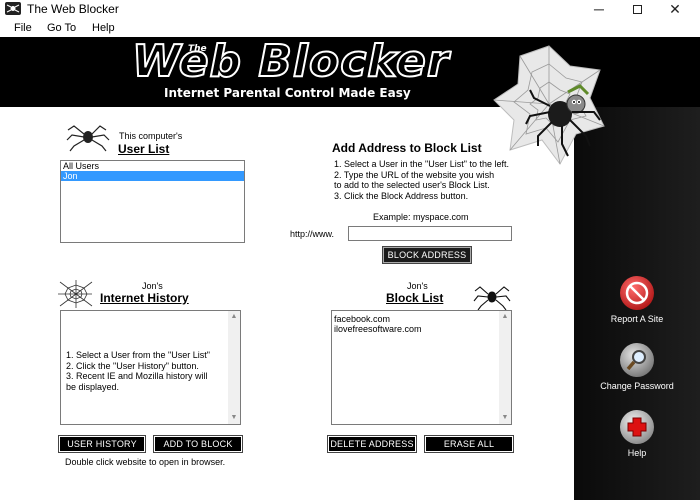 The image size is (700, 500). Describe the element at coordinates (350, 27) in the screenshot. I see `menu-bar: File Go To Help` at that location.